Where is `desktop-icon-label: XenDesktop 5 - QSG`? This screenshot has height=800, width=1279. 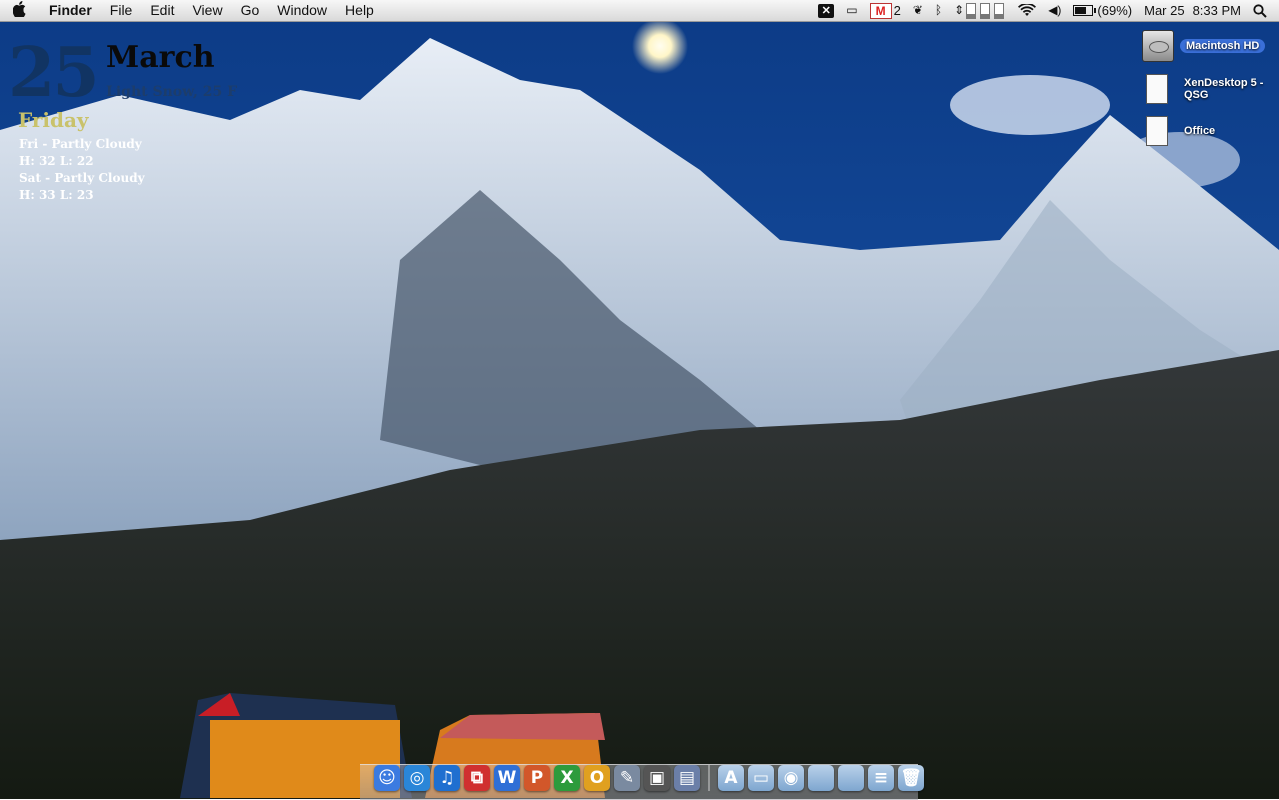 desktop-icon-label: XenDesktop 5 - QSG is located at coordinates (1224, 89).